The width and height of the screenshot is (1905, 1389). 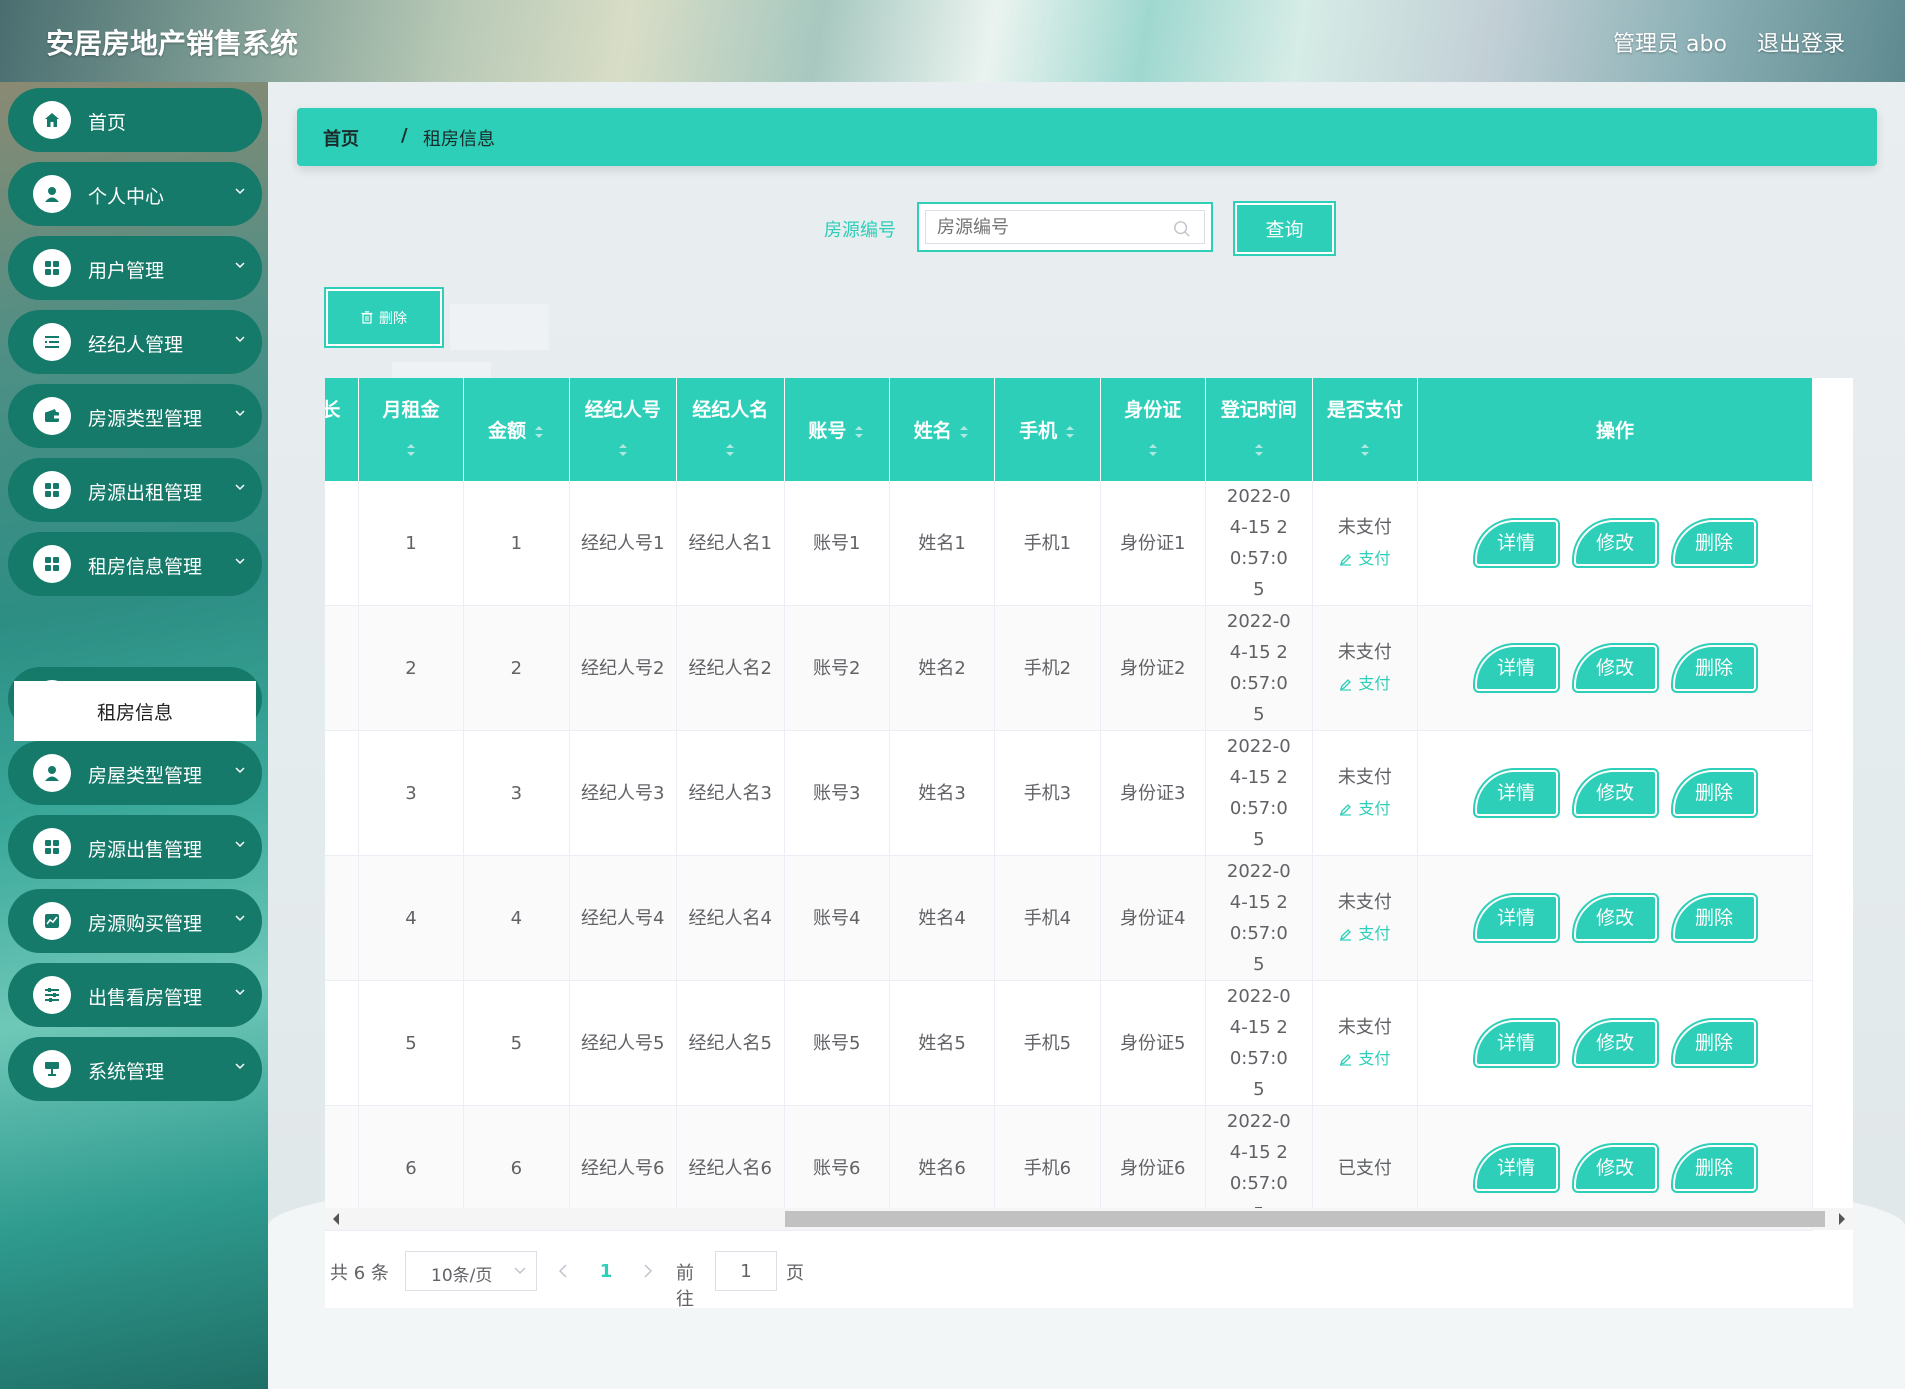 What do you see at coordinates (516, 918) in the screenshot?
I see `table-cell: 4` at bounding box center [516, 918].